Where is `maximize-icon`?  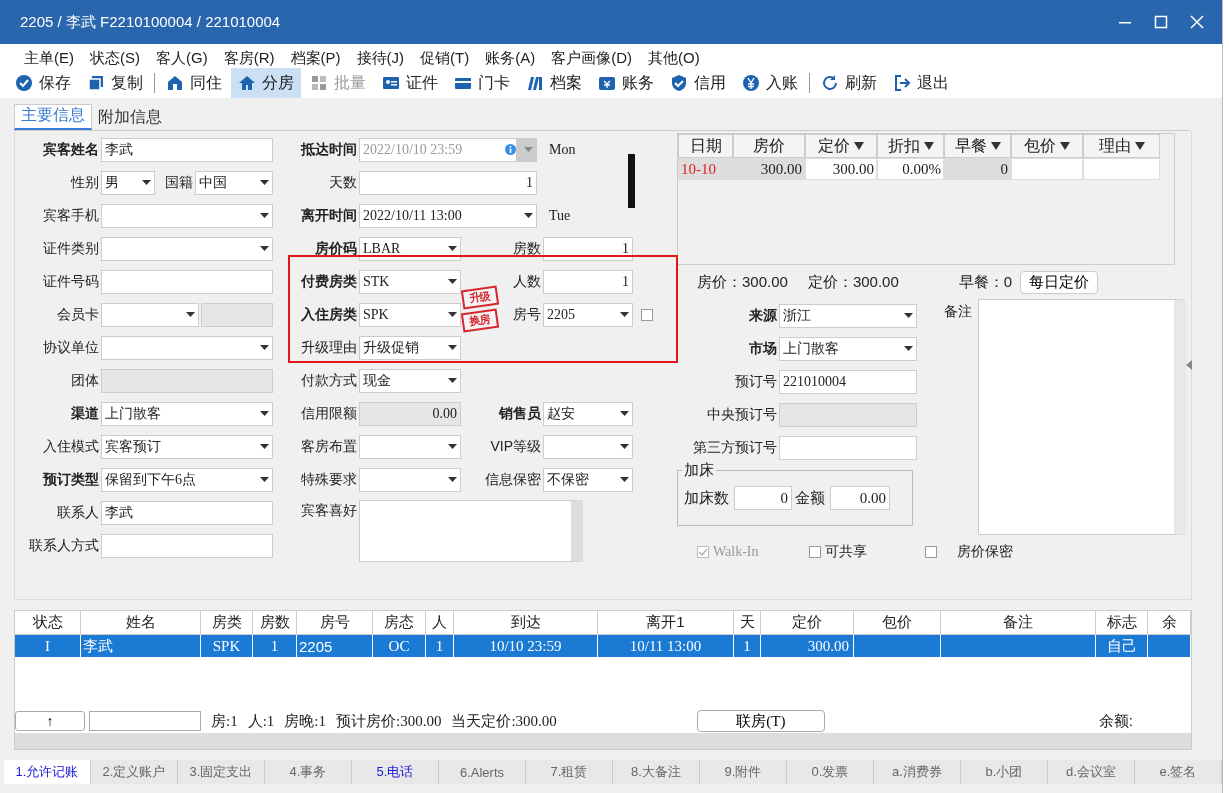
maximize-icon is located at coordinates (1161, 22).